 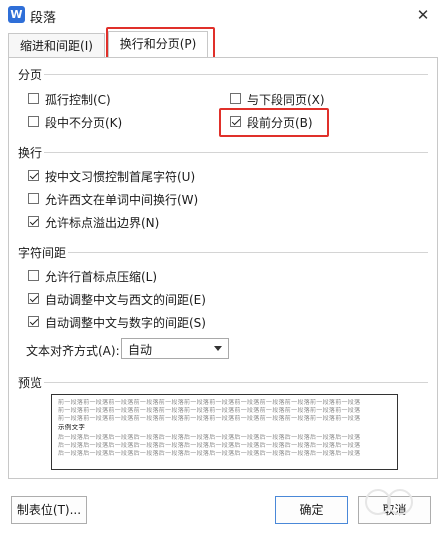 What do you see at coordinates (102, 223) in the screenshot?
I see `checkbox-label: 允许标点溢出边界(N)` at bounding box center [102, 223].